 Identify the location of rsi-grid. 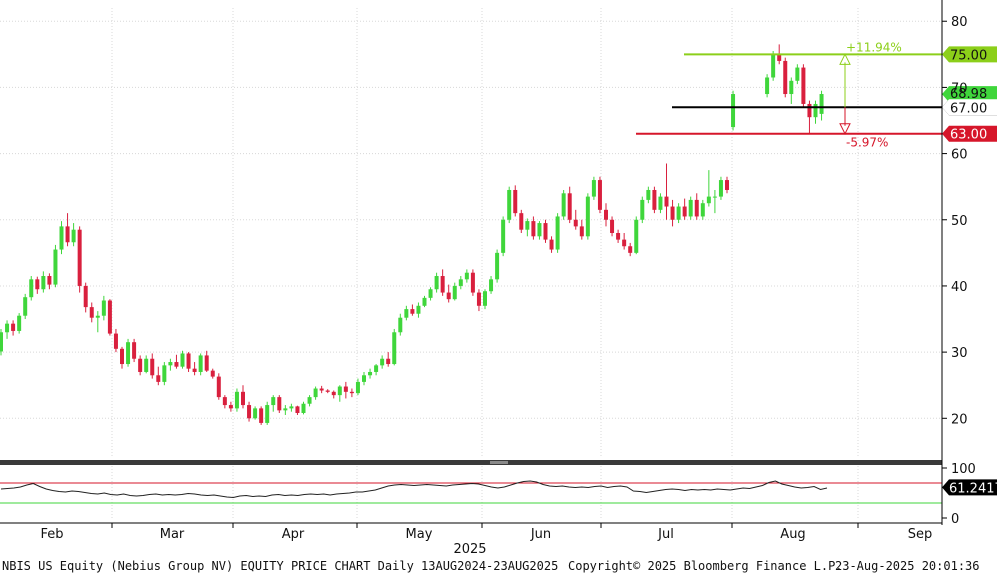
(485, 493).